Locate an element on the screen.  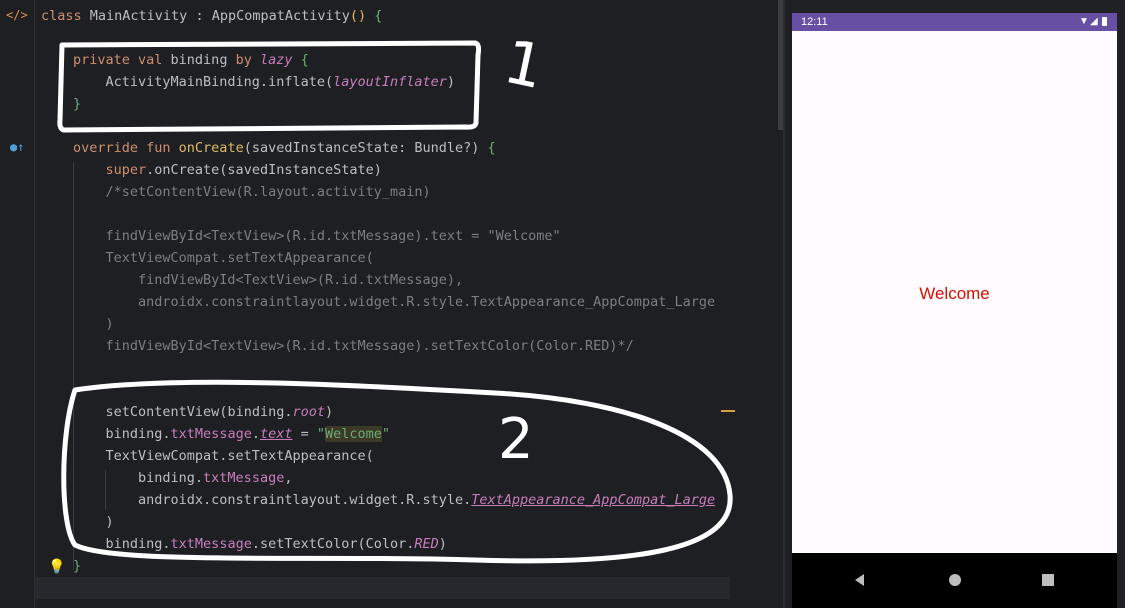
code-token: super is located at coordinates (126, 170).